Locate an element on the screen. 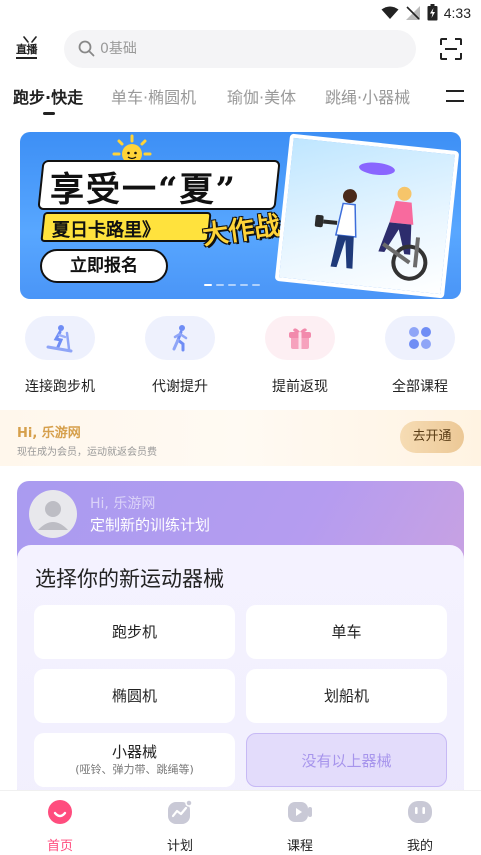 Image resolution: width=481 pixels, height=855 pixels. menu-icon is located at coordinates (455, 96).